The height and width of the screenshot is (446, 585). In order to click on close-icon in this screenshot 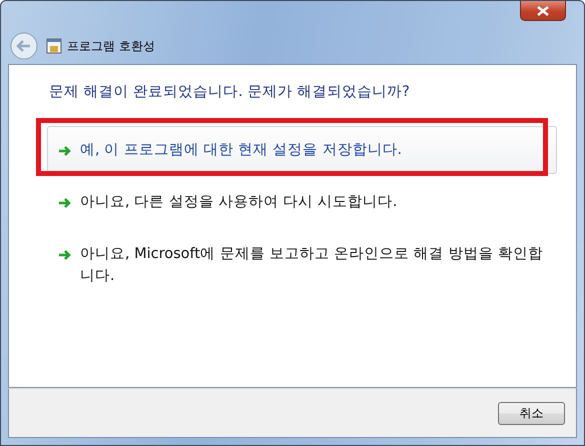, I will do `click(543, 11)`.